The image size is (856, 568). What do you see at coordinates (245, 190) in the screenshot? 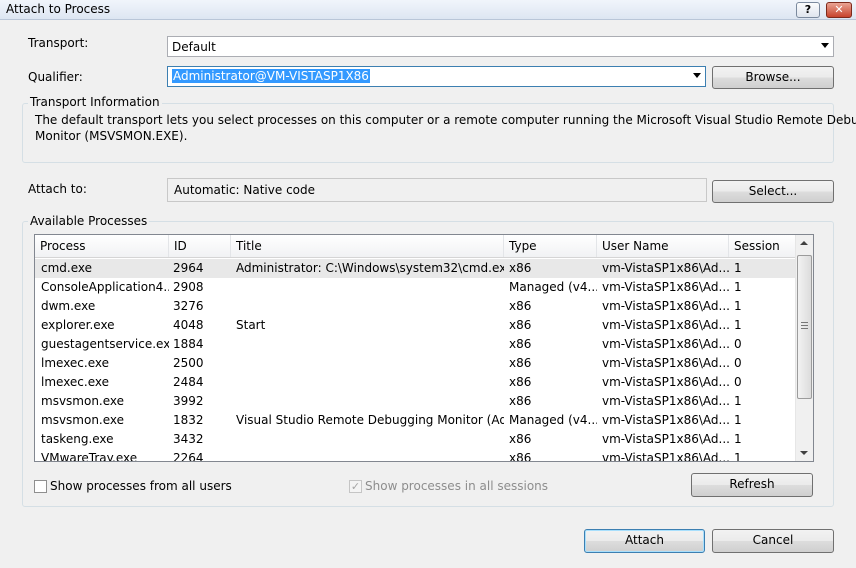
I see `attach-to-value: Automatic: Native code` at bounding box center [245, 190].